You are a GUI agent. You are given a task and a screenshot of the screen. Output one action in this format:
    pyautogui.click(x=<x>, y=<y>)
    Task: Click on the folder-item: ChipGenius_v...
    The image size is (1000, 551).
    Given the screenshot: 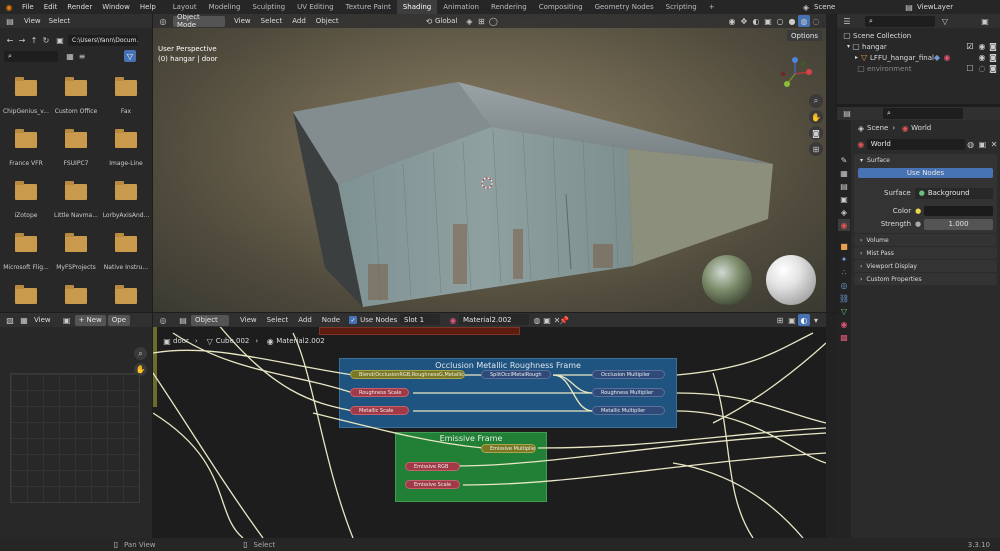 What is the action you would take?
    pyautogui.click(x=26, y=93)
    